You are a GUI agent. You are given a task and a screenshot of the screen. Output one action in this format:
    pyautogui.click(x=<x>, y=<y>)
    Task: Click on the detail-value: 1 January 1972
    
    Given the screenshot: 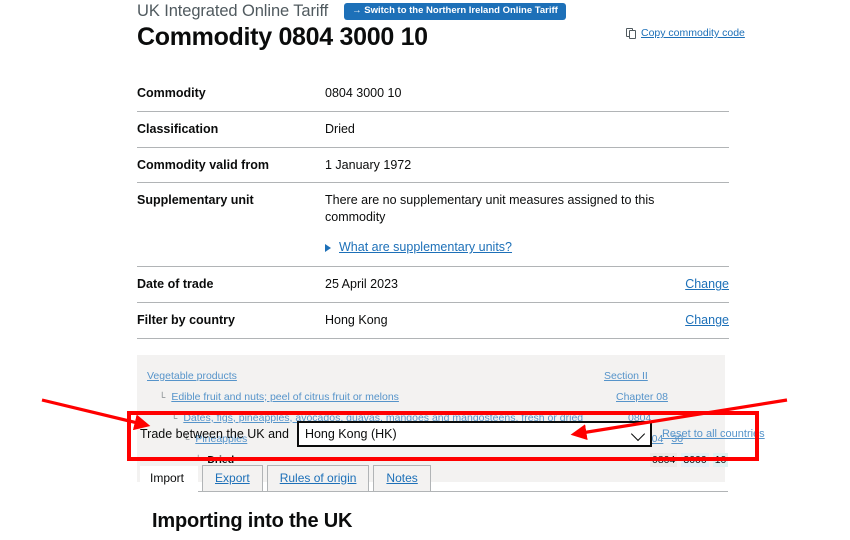 What is the action you would take?
    pyautogui.click(x=368, y=164)
    